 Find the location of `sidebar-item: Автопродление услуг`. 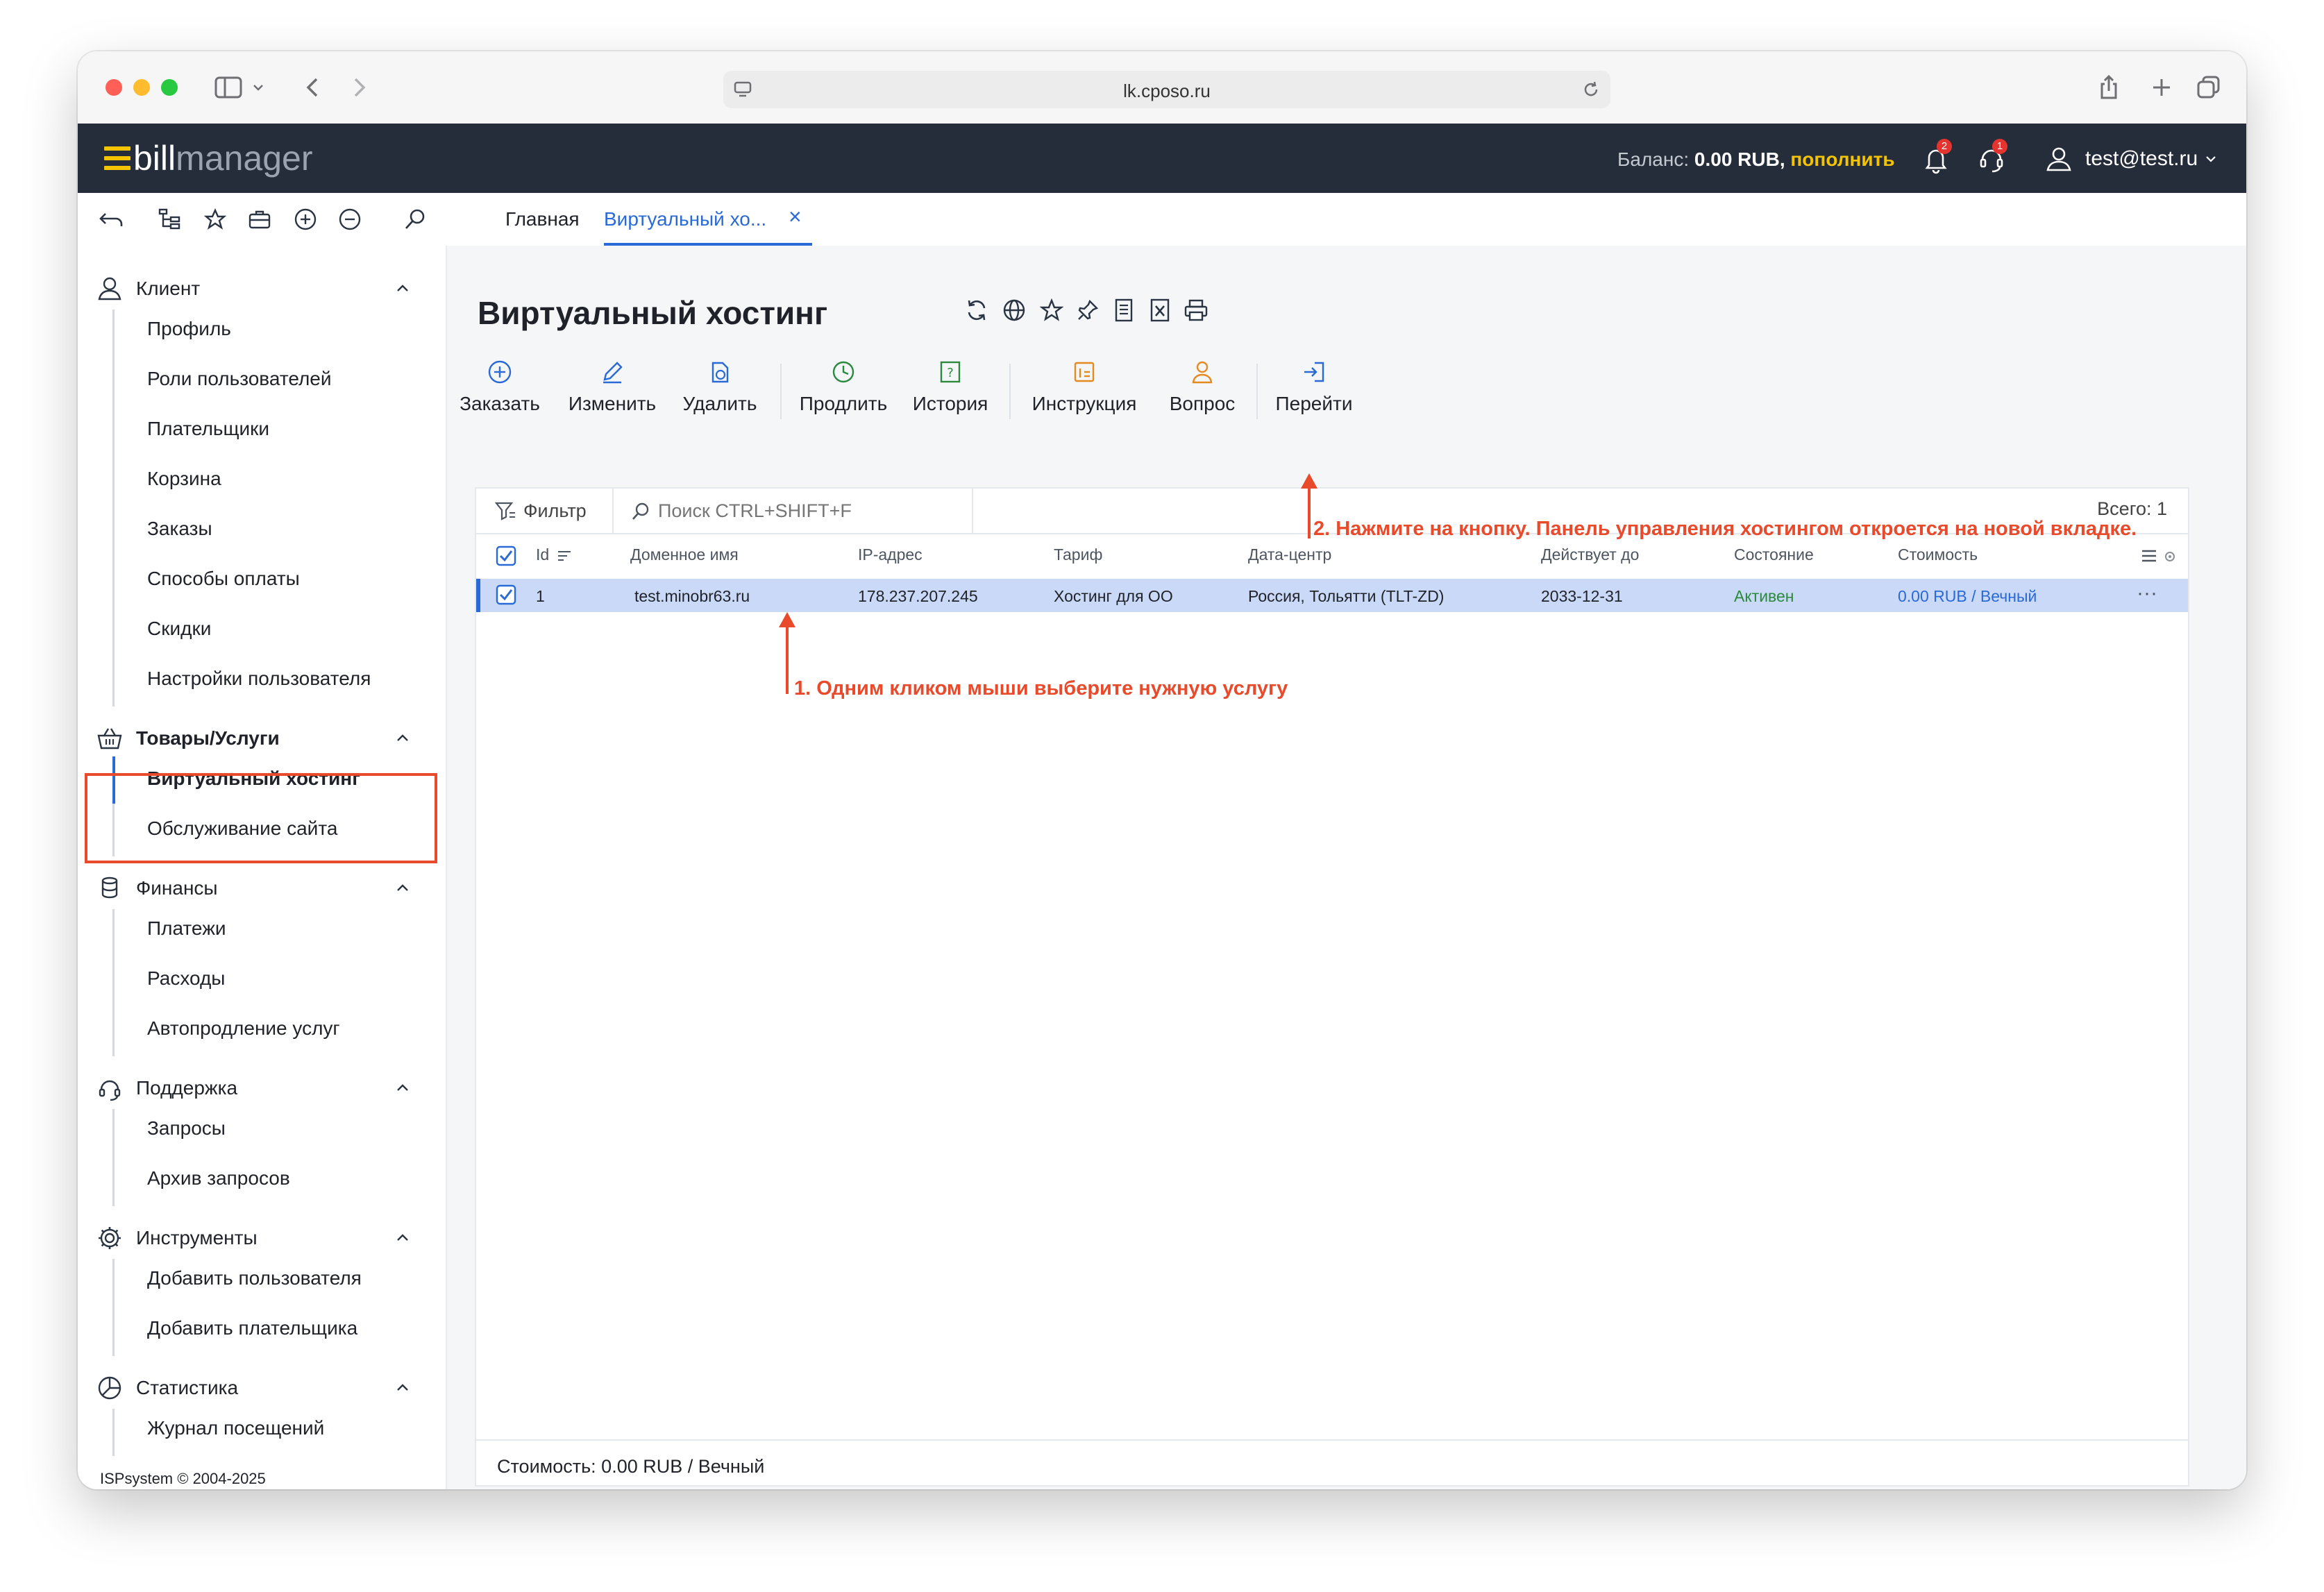

sidebar-item: Автопродление услуг is located at coordinates (243, 1028).